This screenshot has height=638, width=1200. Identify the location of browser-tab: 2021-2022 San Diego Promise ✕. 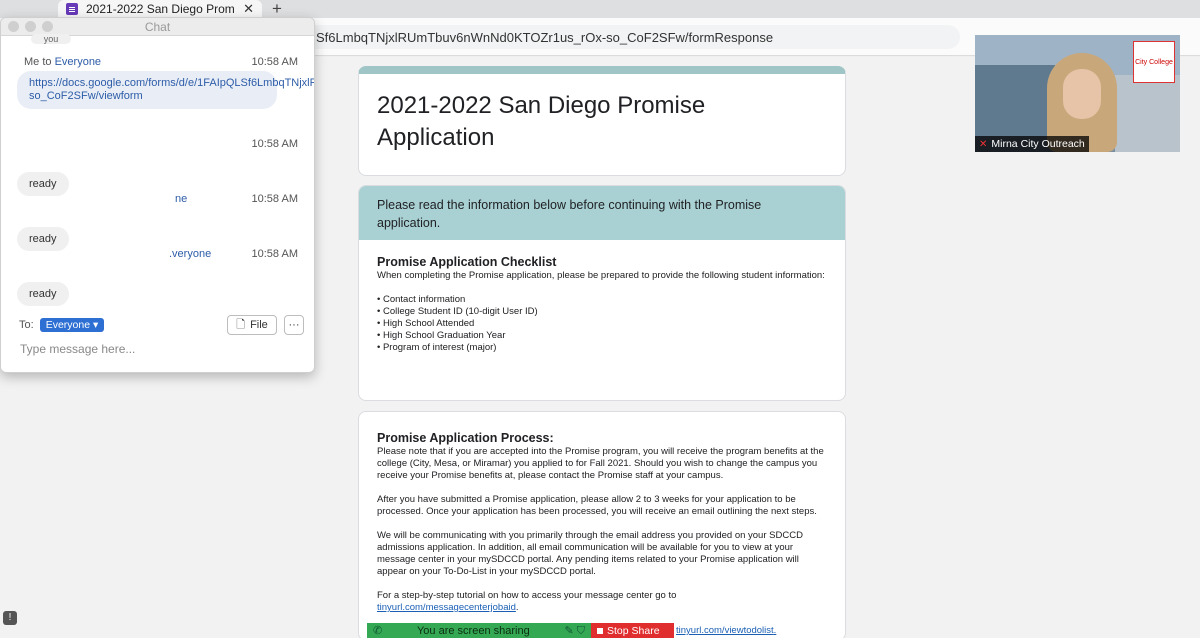
(160, 9).